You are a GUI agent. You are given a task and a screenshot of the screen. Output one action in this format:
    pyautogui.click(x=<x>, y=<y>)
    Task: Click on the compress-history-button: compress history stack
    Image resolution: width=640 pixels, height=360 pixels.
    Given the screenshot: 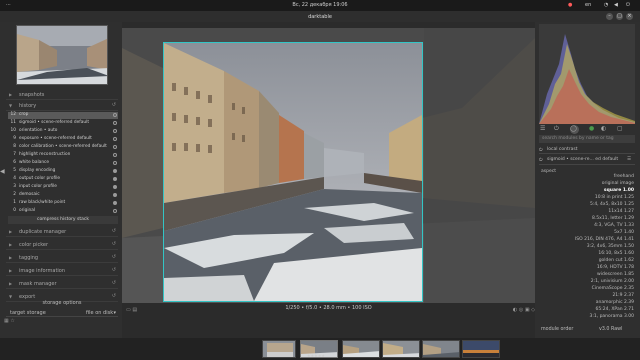 What is the action you would take?
    pyautogui.click(x=63, y=220)
    